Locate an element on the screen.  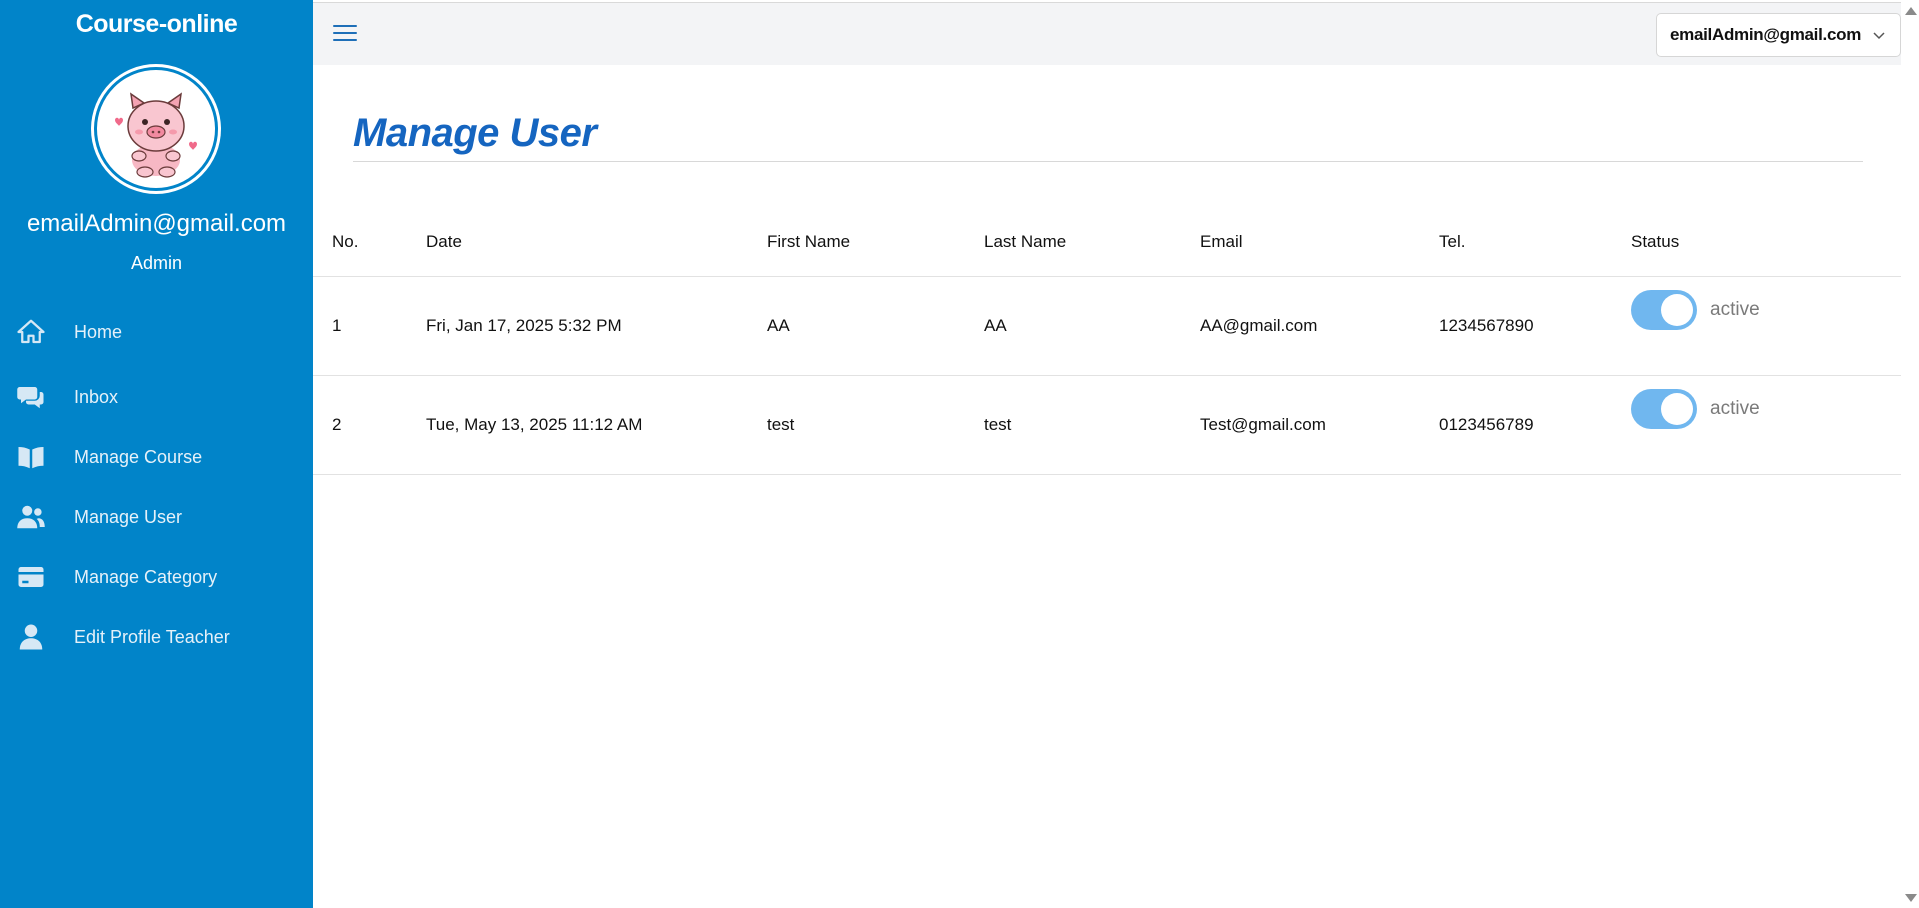
cell-tel: 1234567890 is located at coordinates (1486, 325).